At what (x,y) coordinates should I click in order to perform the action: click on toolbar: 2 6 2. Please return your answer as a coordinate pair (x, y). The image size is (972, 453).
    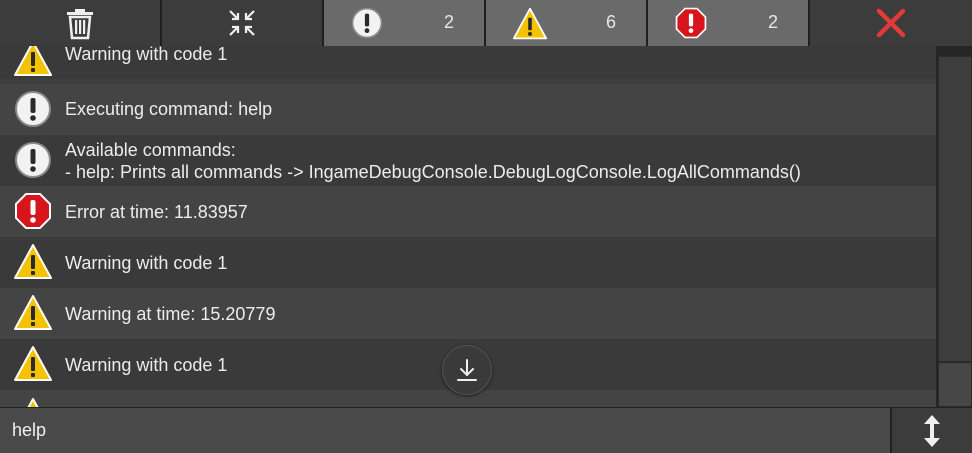
    Looking at the image, I should click on (486, 23).